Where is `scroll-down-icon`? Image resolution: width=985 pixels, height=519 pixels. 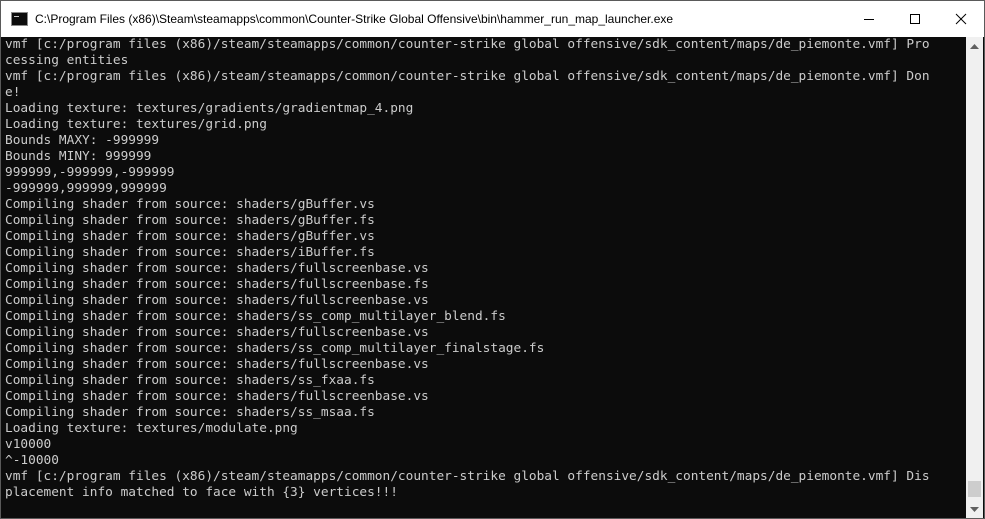 scroll-down-icon is located at coordinates (974, 509).